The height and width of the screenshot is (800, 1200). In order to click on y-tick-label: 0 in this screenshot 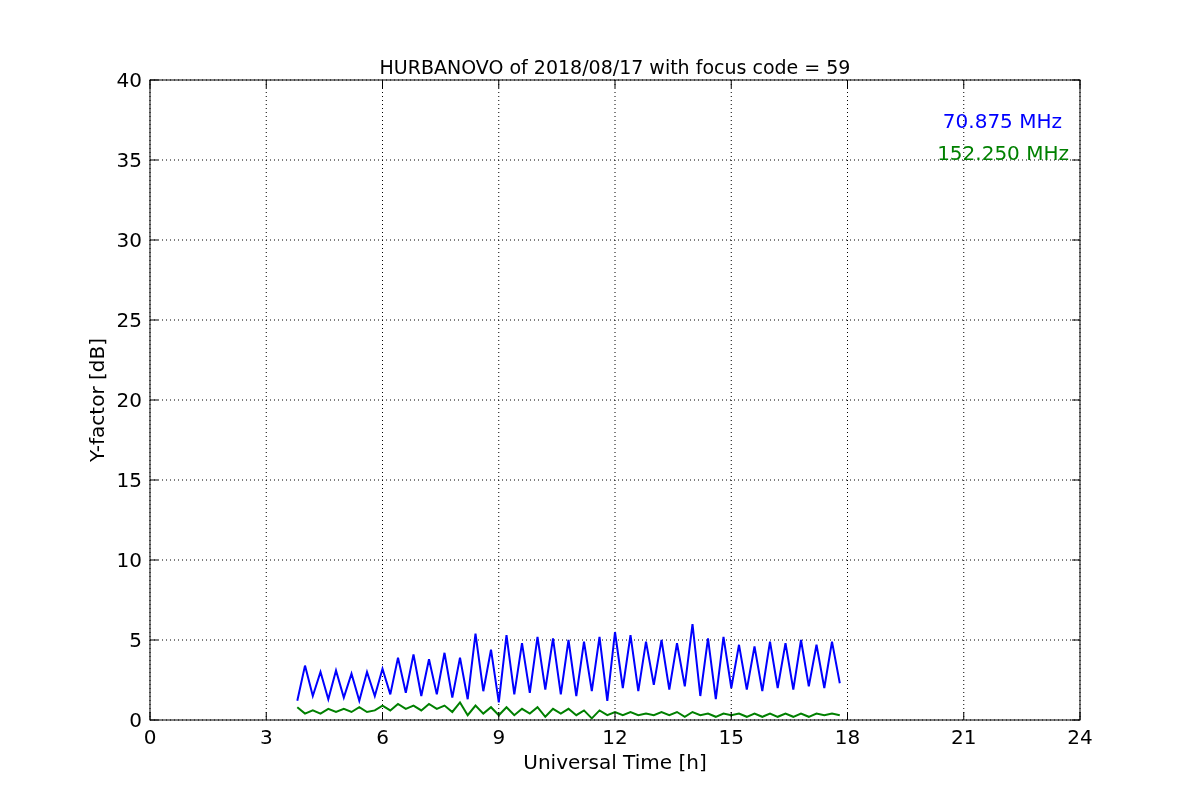, I will do `click(135, 720)`.